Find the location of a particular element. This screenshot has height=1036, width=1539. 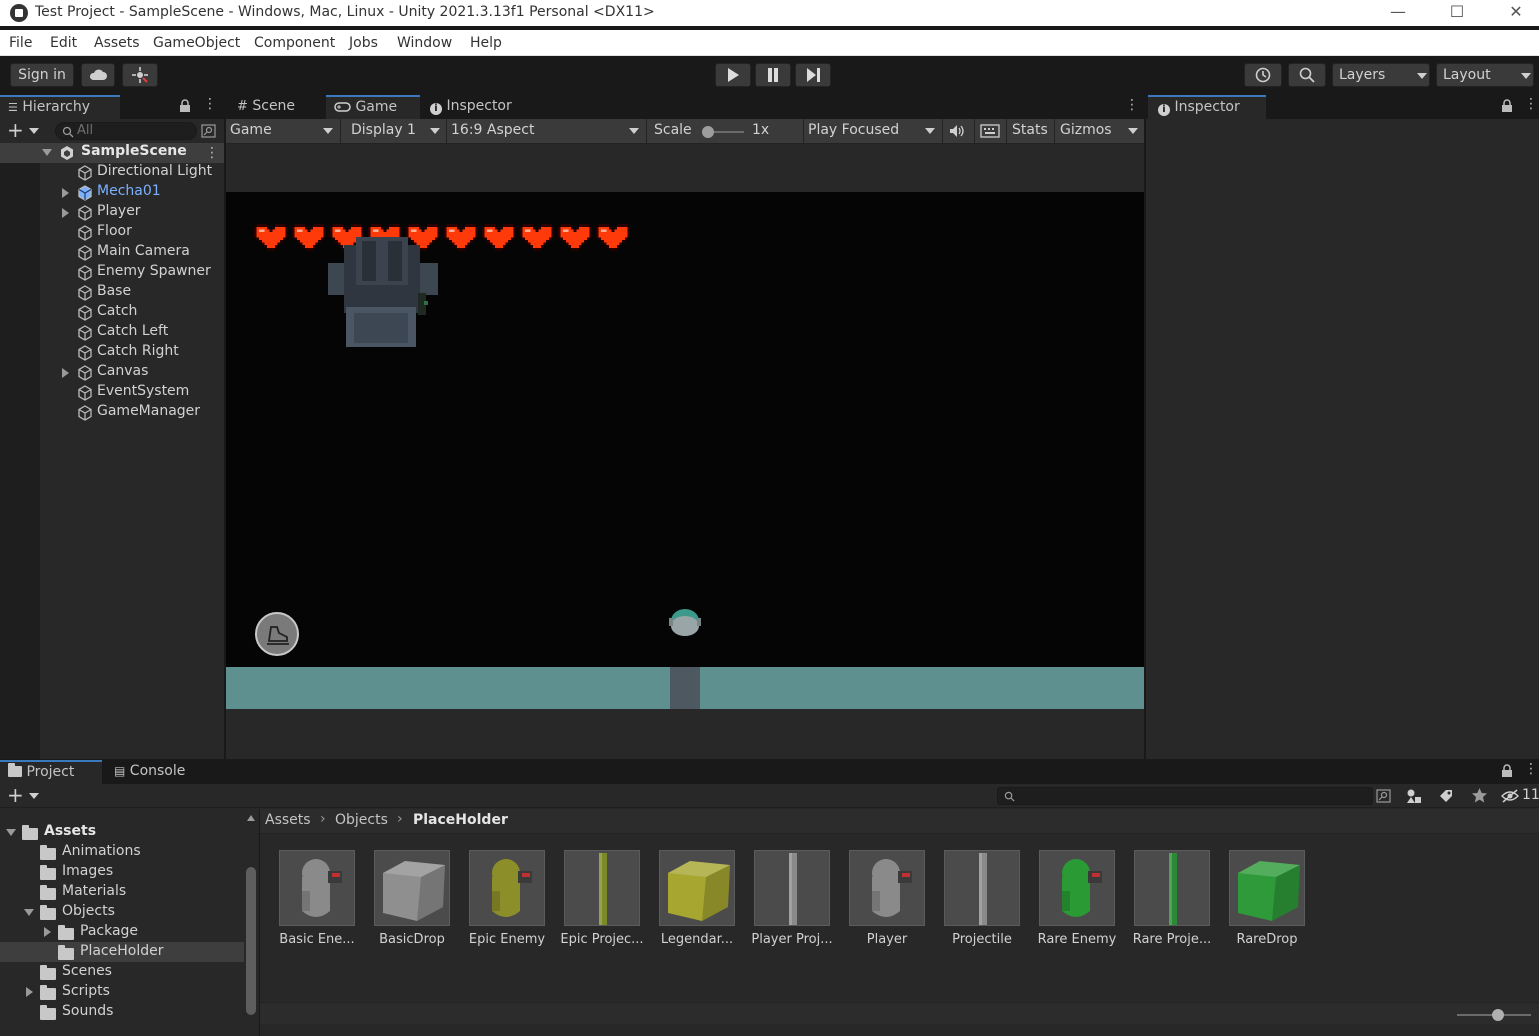

project-folder-item: Scenes is located at coordinates (122, 972).